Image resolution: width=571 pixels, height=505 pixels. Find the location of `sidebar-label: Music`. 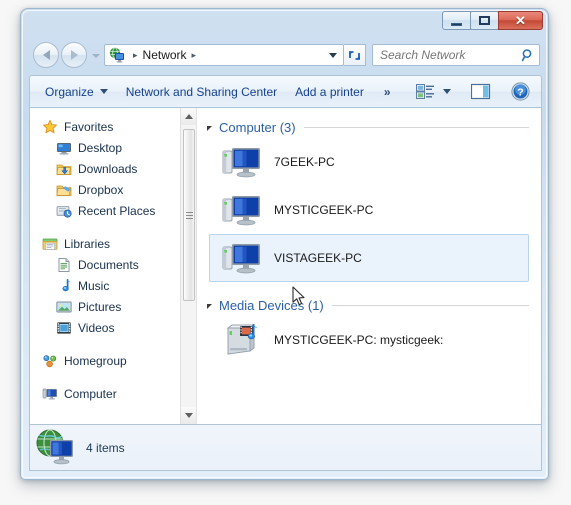

sidebar-label: Music is located at coordinates (94, 285).